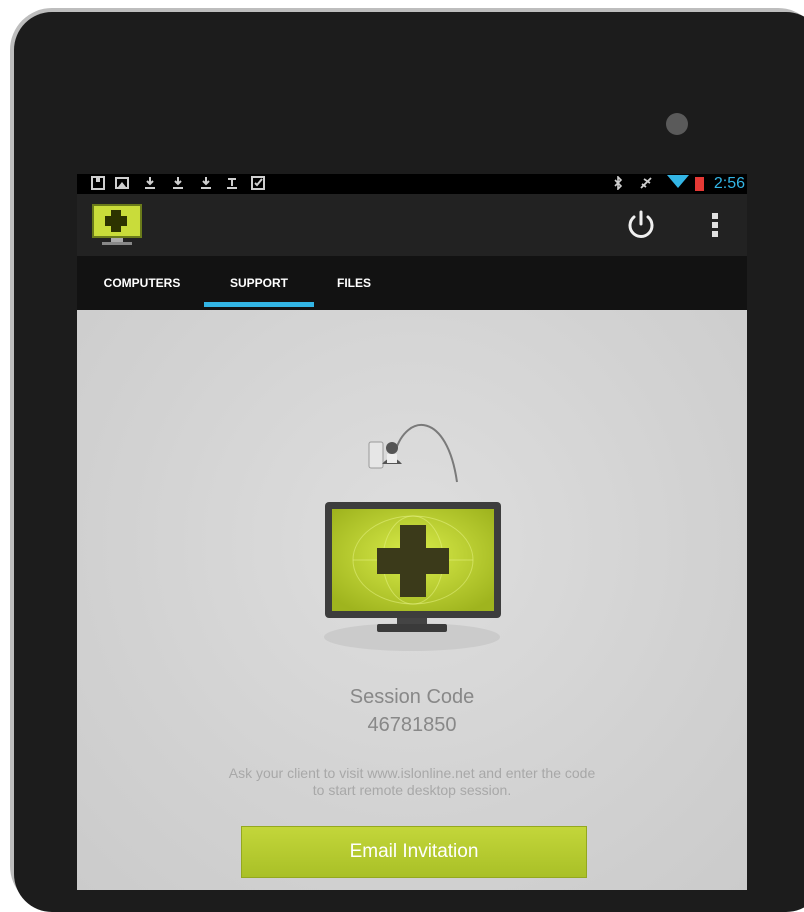 The image size is (804, 912). What do you see at coordinates (678, 181) in the screenshot?
I see `wifi-icon` at bounding box center [678, 181].